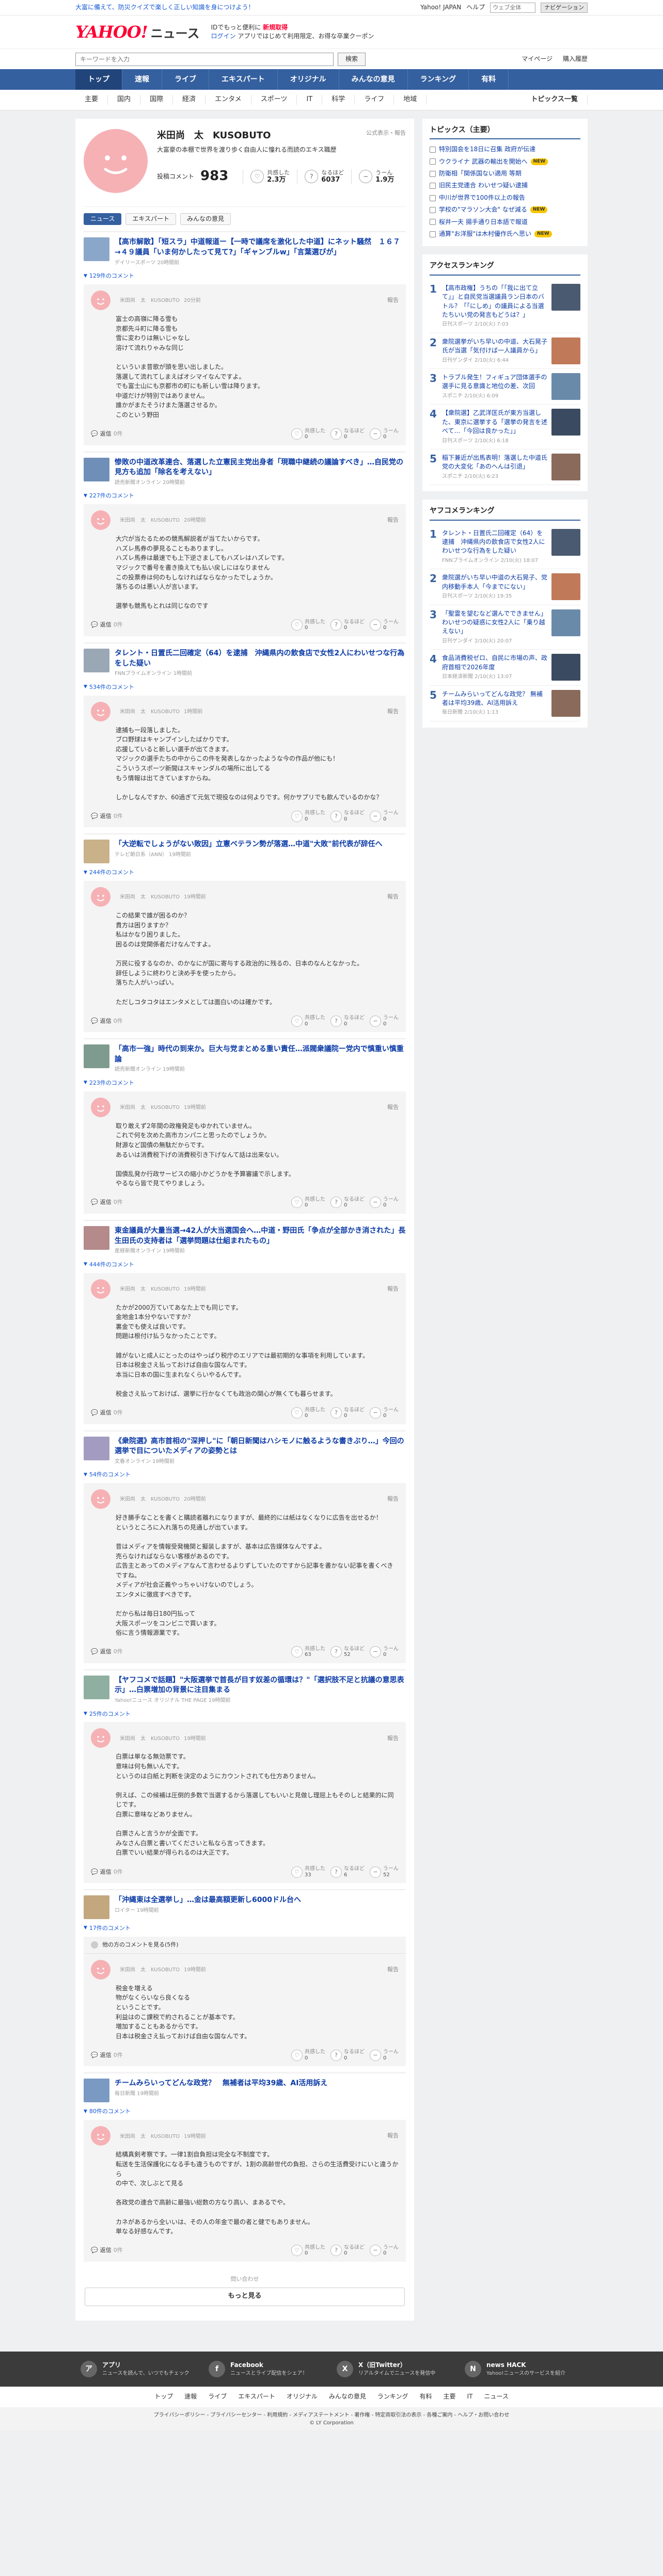  I want to click on comment-count-link: ▼ 444件のコメント, so click(245, 1265).